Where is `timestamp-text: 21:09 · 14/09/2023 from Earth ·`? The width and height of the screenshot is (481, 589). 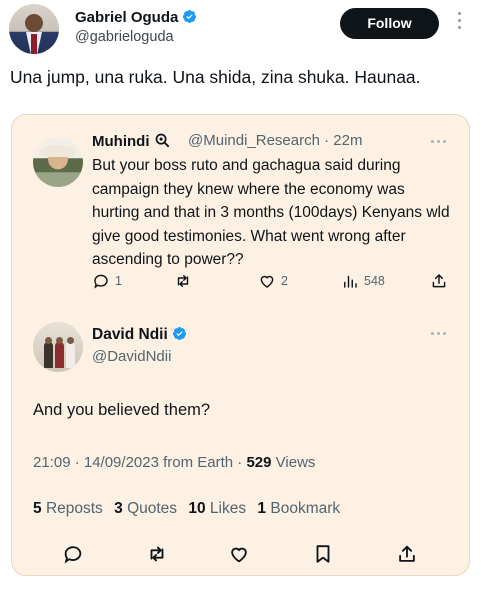
timestamp-text: 21:09 · 14/09/2023 from Earth · is located at coordinates (137, 462).